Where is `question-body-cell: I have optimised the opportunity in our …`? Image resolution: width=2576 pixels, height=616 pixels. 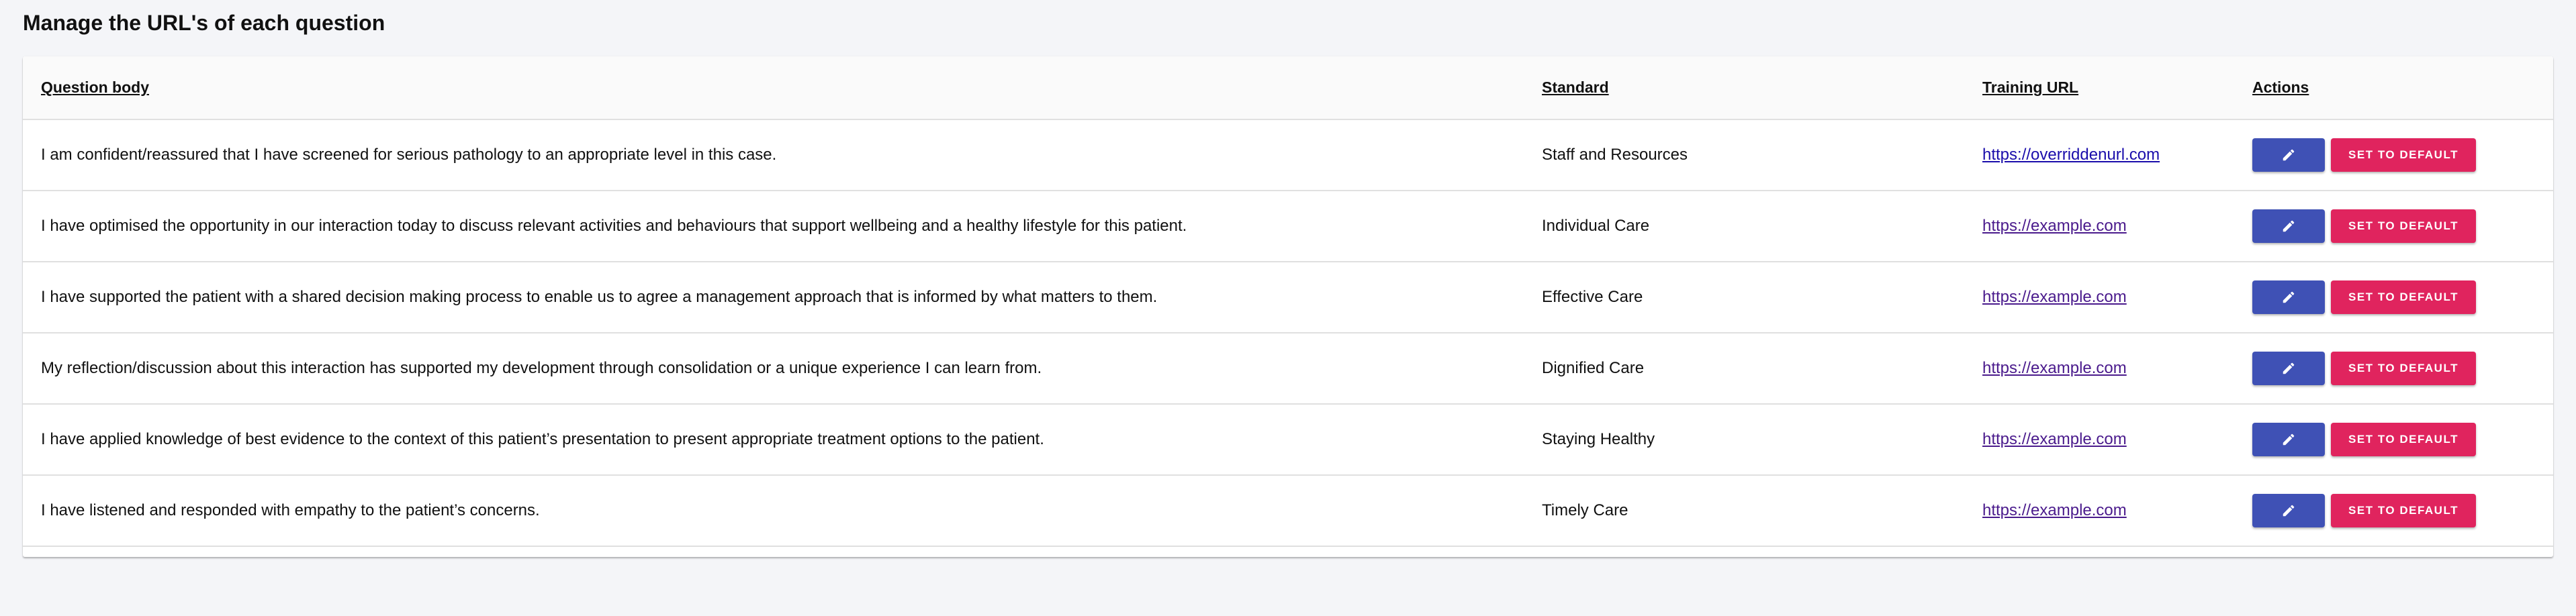 question-body-cell: I have optimised the opportunity in our … is located at coordinates (773, 226).